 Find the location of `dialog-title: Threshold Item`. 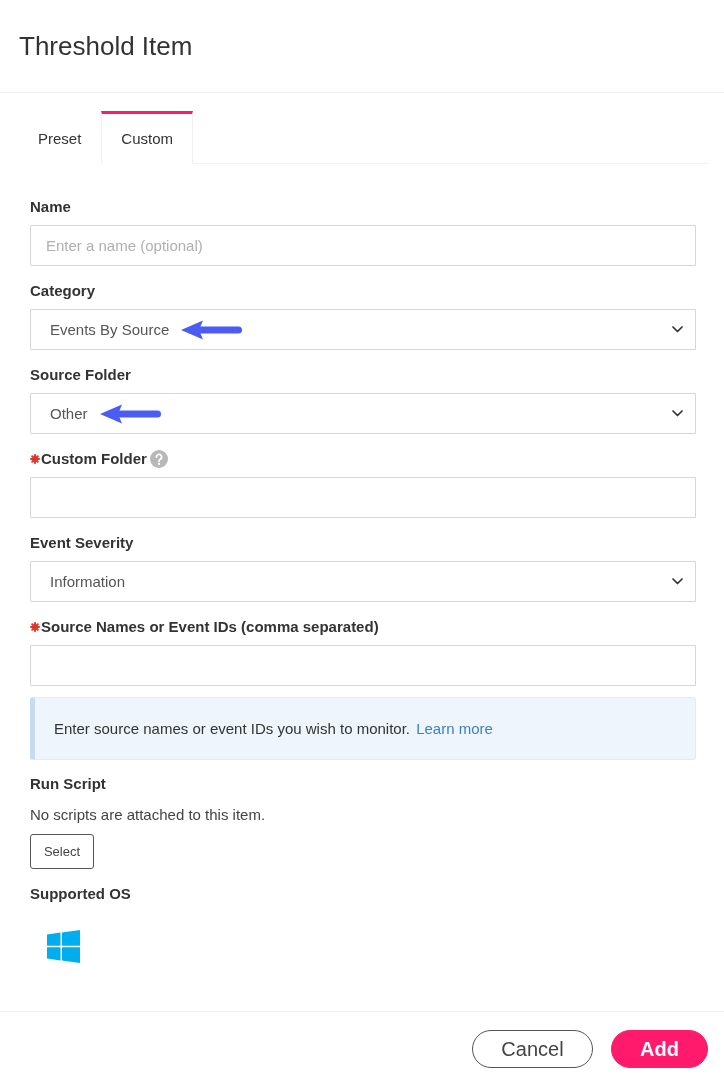

dialog-title: Threshold Item is located at coordinates (106, 46).